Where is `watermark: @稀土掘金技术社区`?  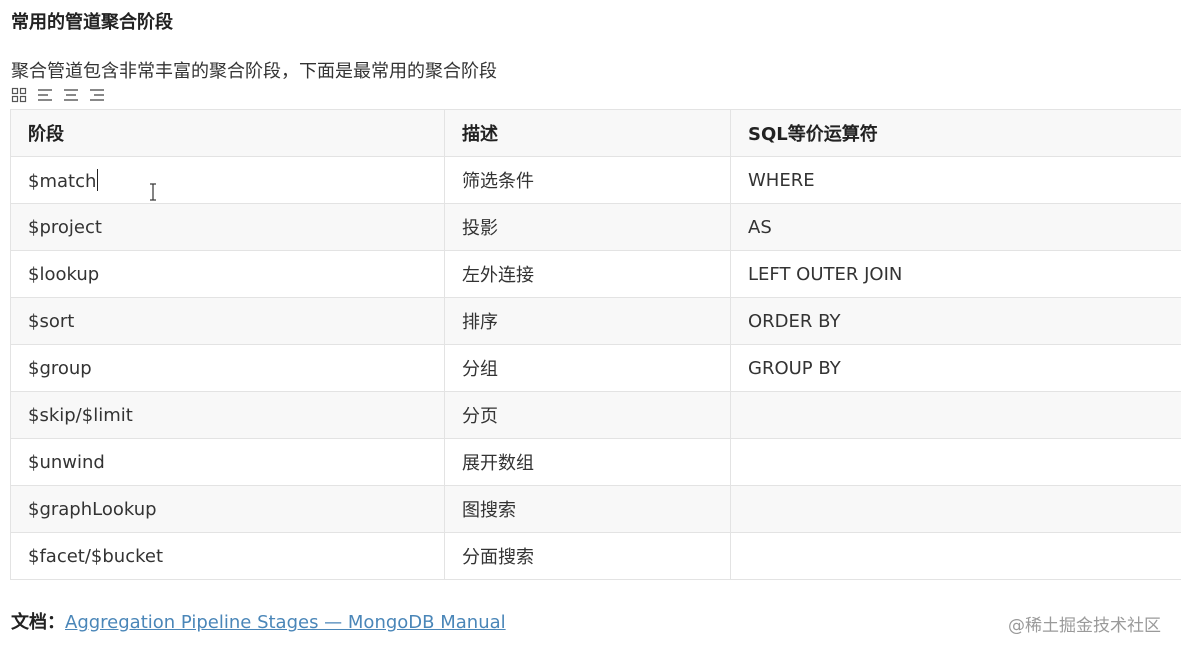
watermark: @稀土掘金技术社区 is located at coordinates (1084, 626).